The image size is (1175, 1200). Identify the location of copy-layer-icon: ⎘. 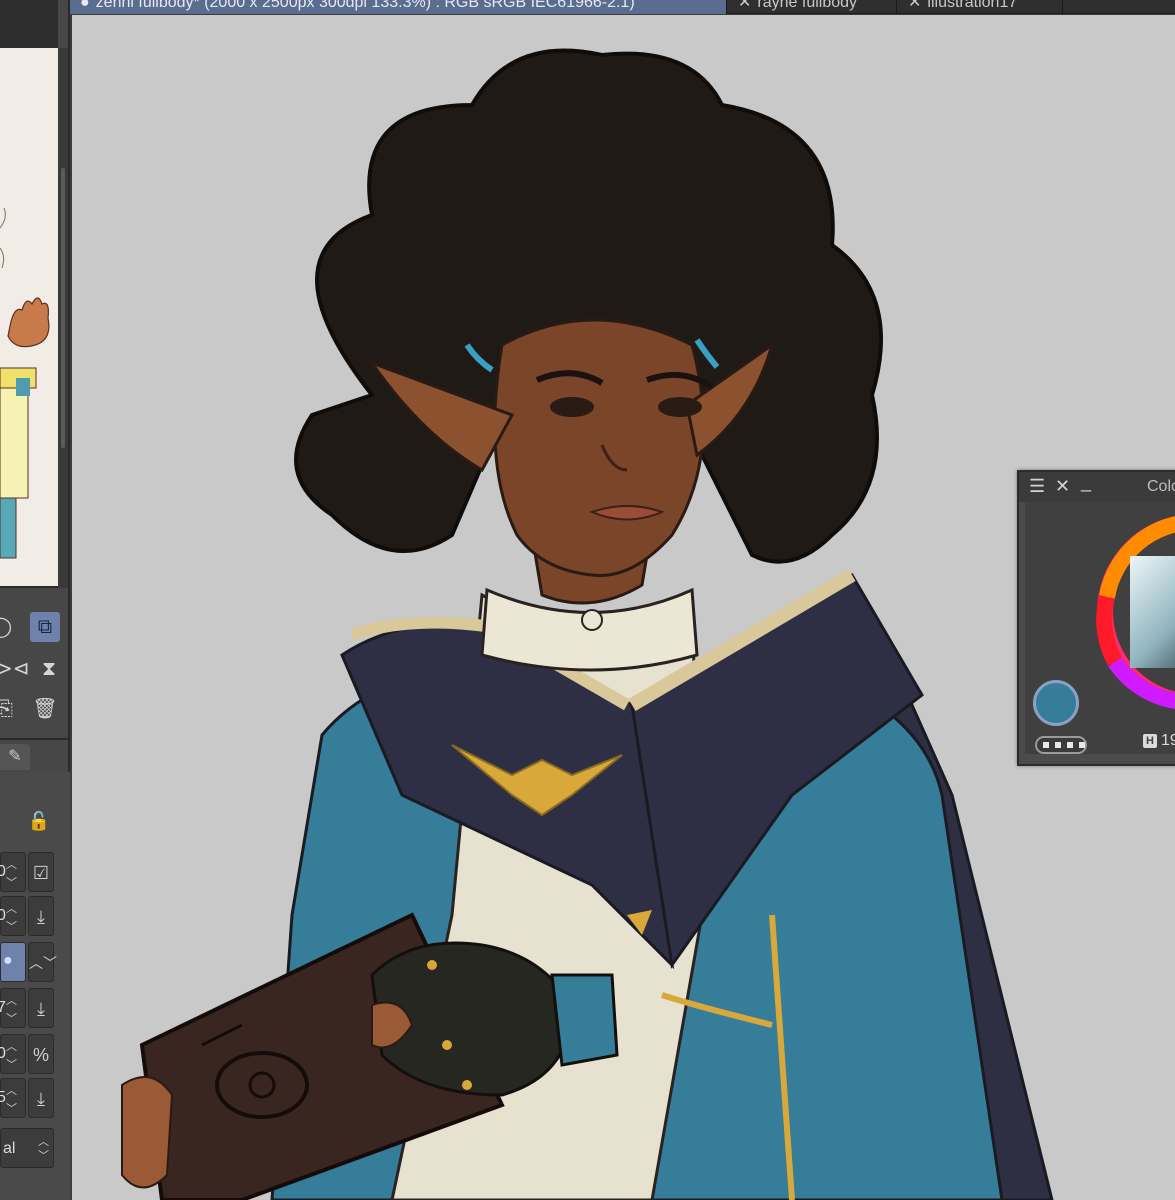
(10, 709).